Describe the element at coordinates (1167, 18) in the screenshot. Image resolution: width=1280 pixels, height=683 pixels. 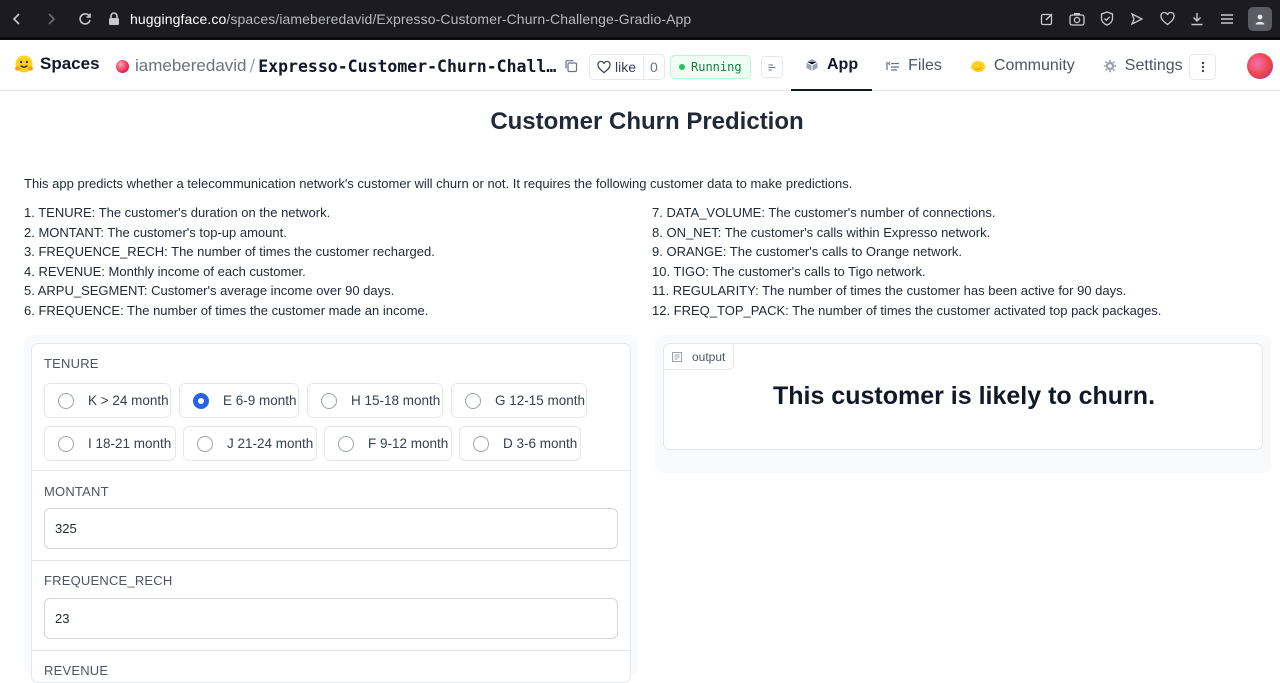
I see `heart-icon` at that location.